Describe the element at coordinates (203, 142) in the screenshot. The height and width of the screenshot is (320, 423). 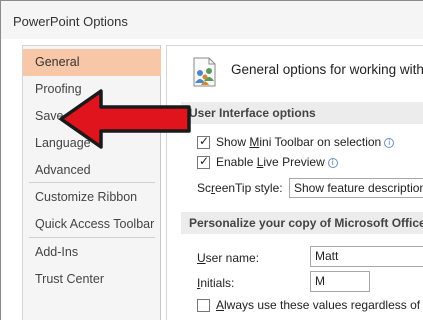
I see `mini-toolbar-checkbox` at that location.